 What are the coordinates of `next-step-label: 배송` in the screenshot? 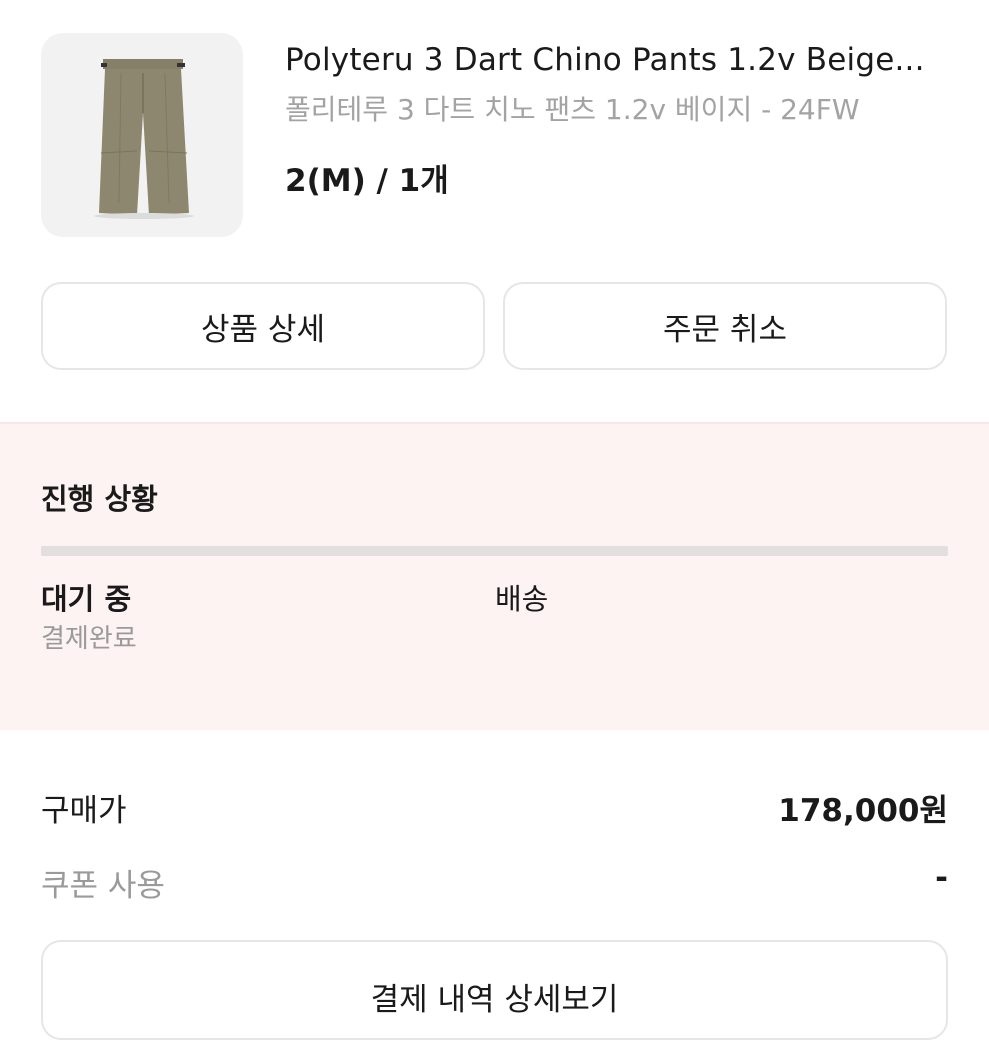 It's located at (522, 599).